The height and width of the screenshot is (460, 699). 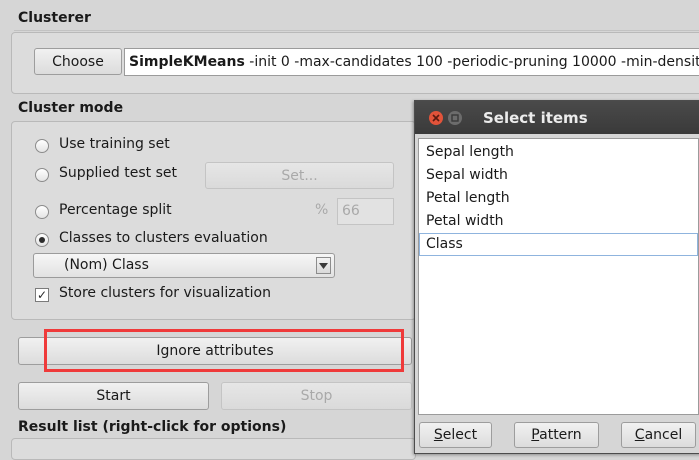 I want to click on class-attribute-select: (Nom) Class, so click(x=184, y=265).